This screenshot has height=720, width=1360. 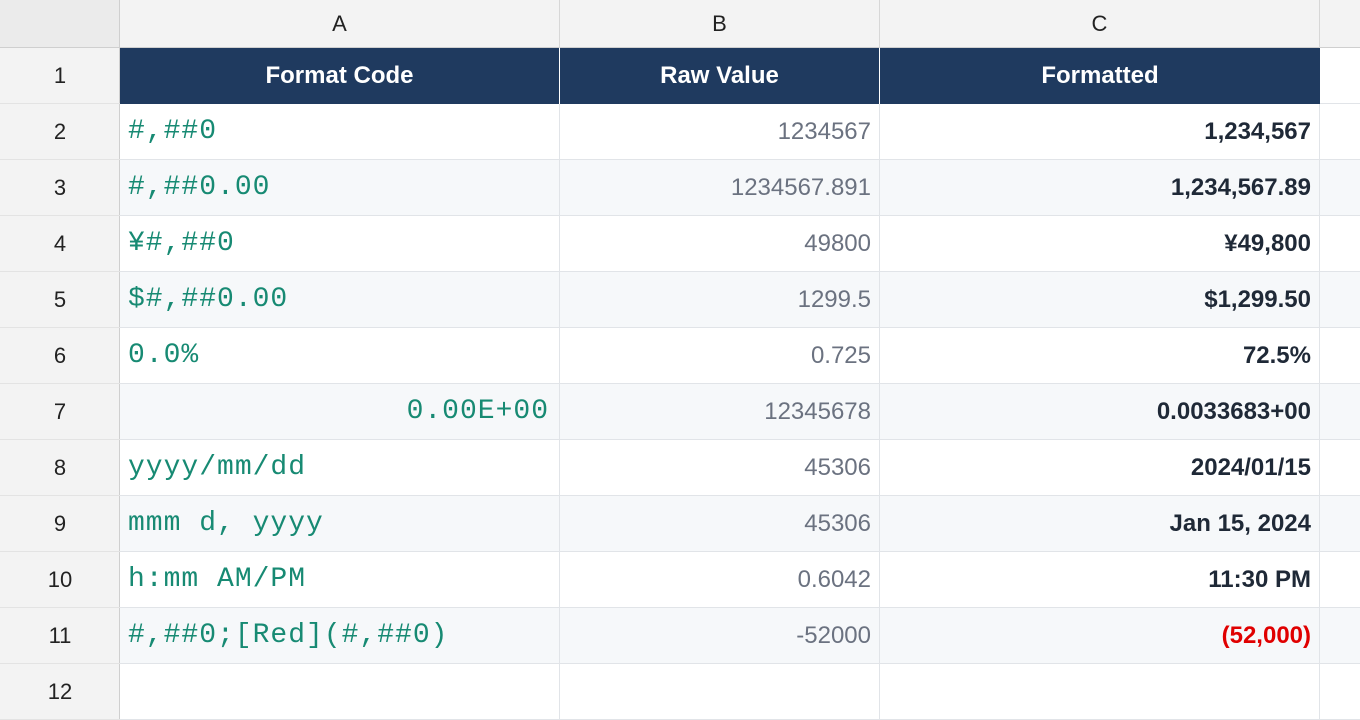 What do you see at coordinates (60, 636) in the screenshot?
I see `row-header-11: 11` at bounding box center [60, 636].